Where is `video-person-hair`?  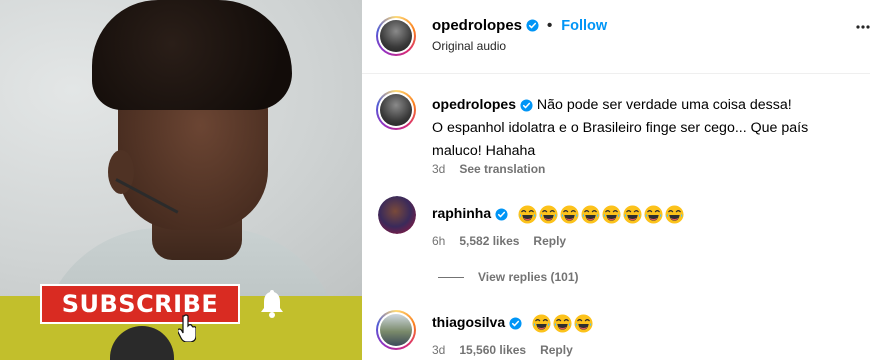 video-person-hair is located at coordinates (192, 55).